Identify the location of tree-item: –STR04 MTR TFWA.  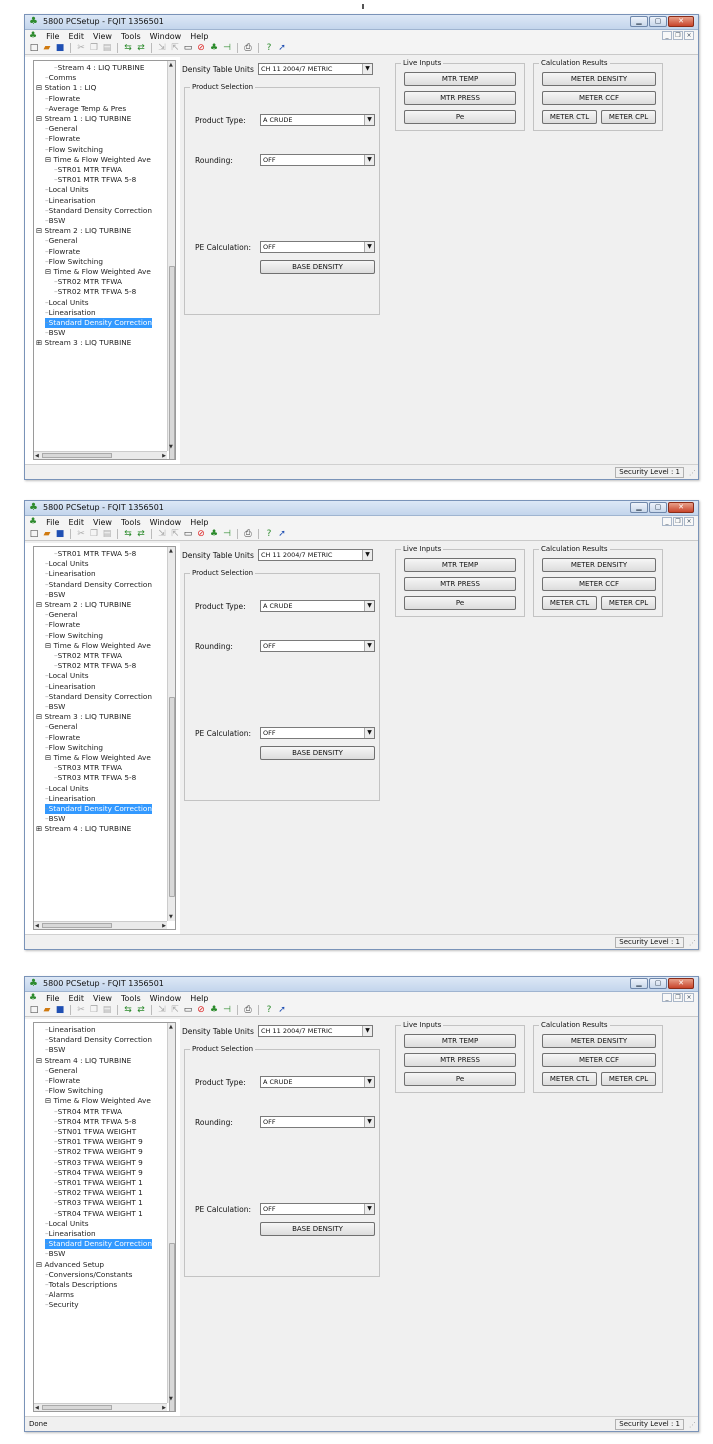
(88, 1112).